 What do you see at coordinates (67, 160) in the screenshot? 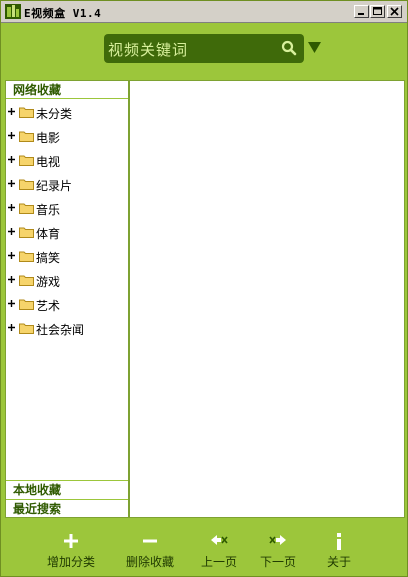
I see `tree-item-tv: 电视` at bounding box center [67, 160].